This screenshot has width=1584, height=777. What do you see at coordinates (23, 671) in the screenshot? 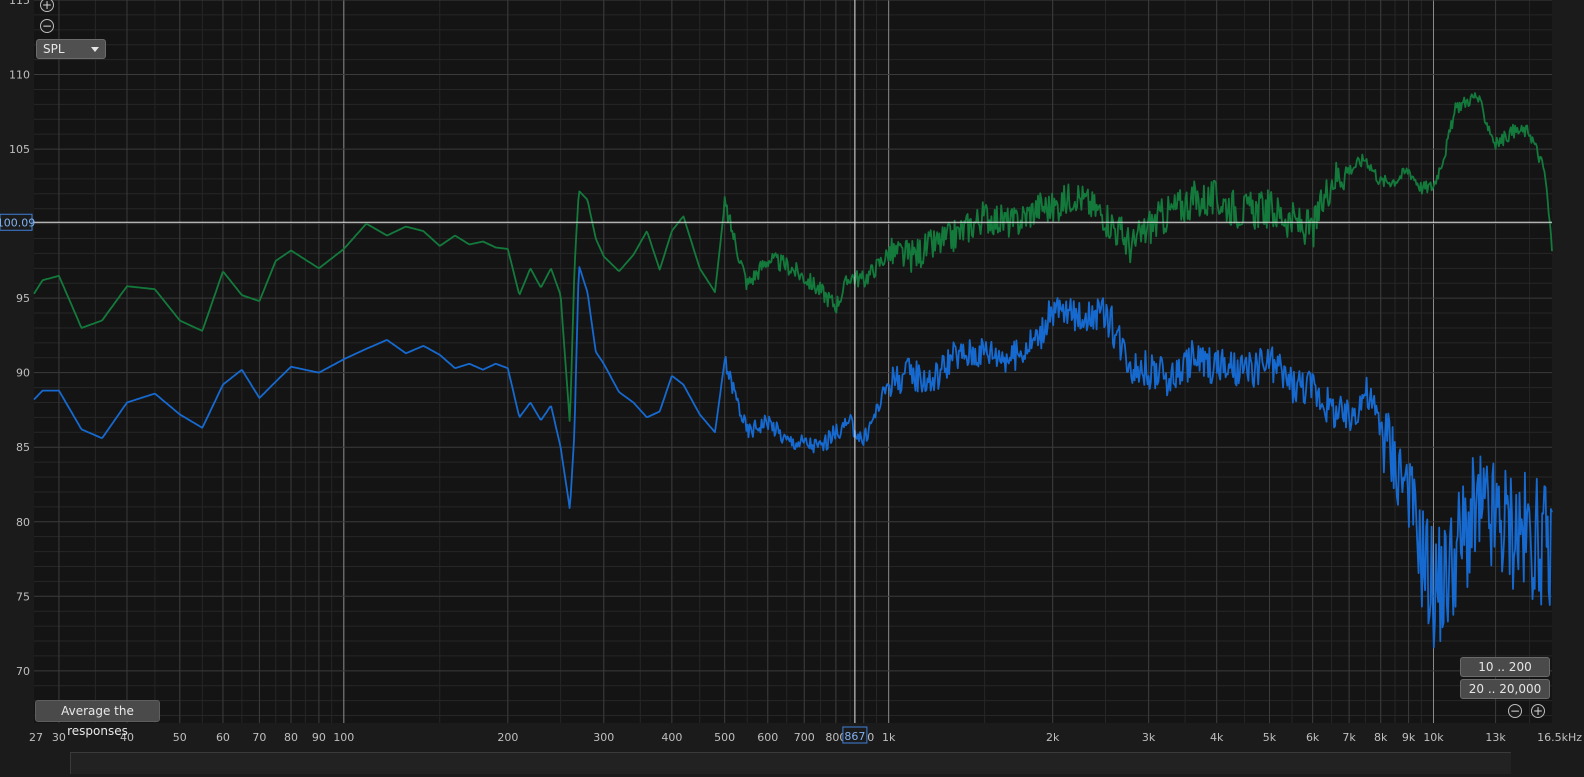
I see `y-tick-label: 70` at bounding box center [23, 671].